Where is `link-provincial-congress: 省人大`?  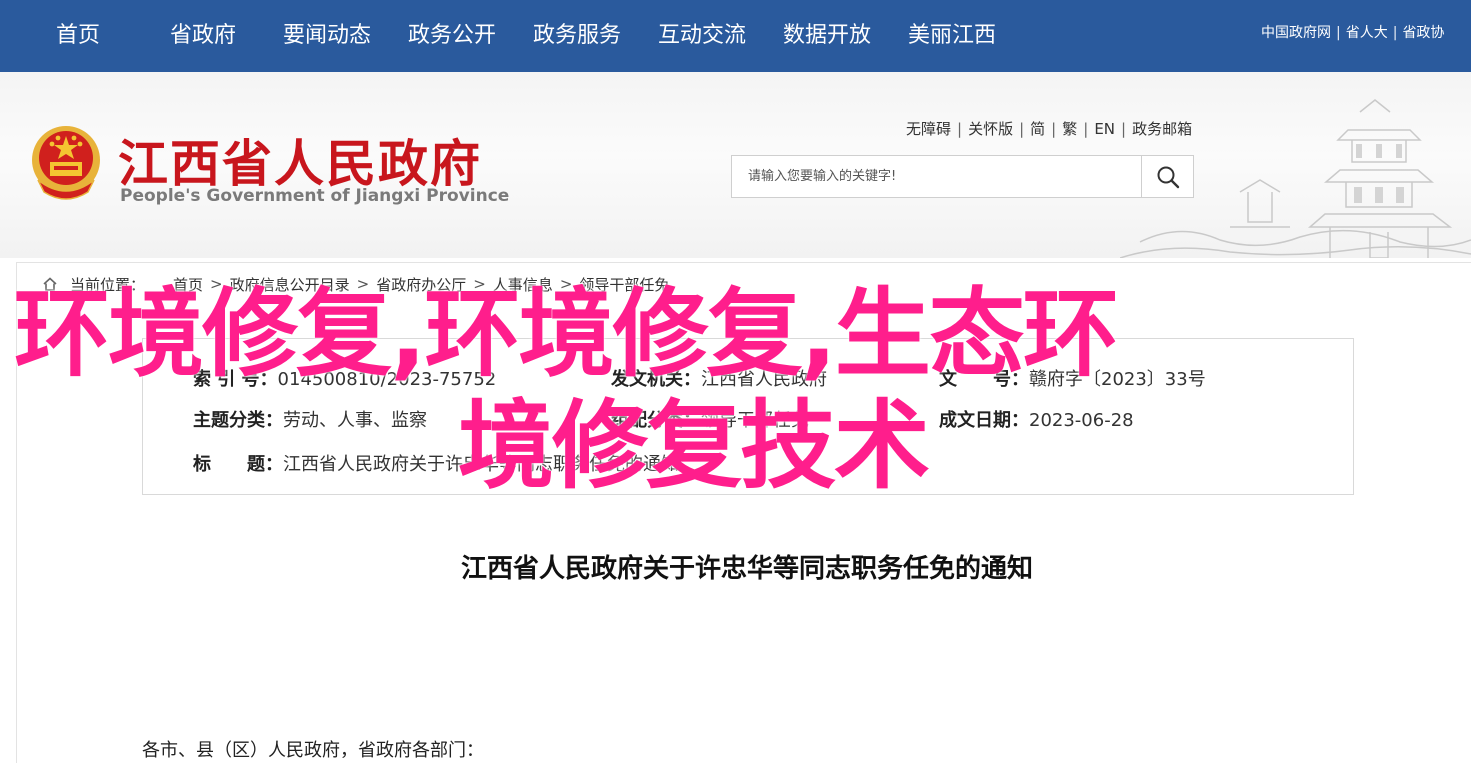 link-provincial-congress: 省人大 is located at coordinates (1367, 33).